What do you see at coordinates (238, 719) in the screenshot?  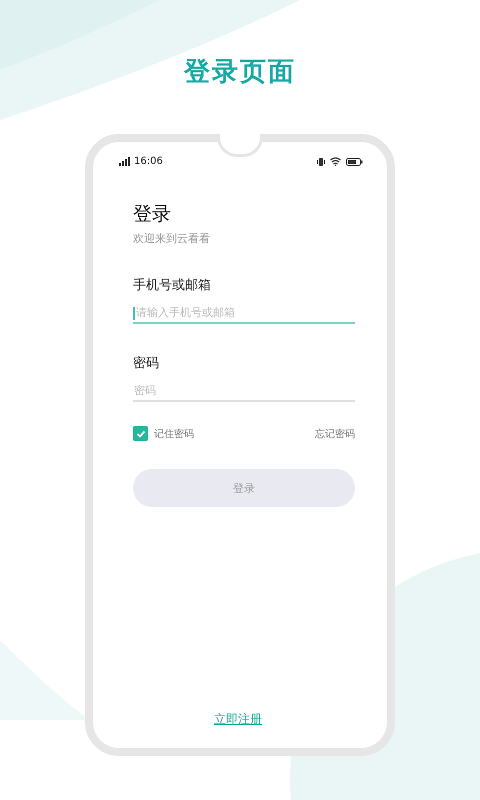 I see `register-link: 立即注册` at bounding box center [238, 719].